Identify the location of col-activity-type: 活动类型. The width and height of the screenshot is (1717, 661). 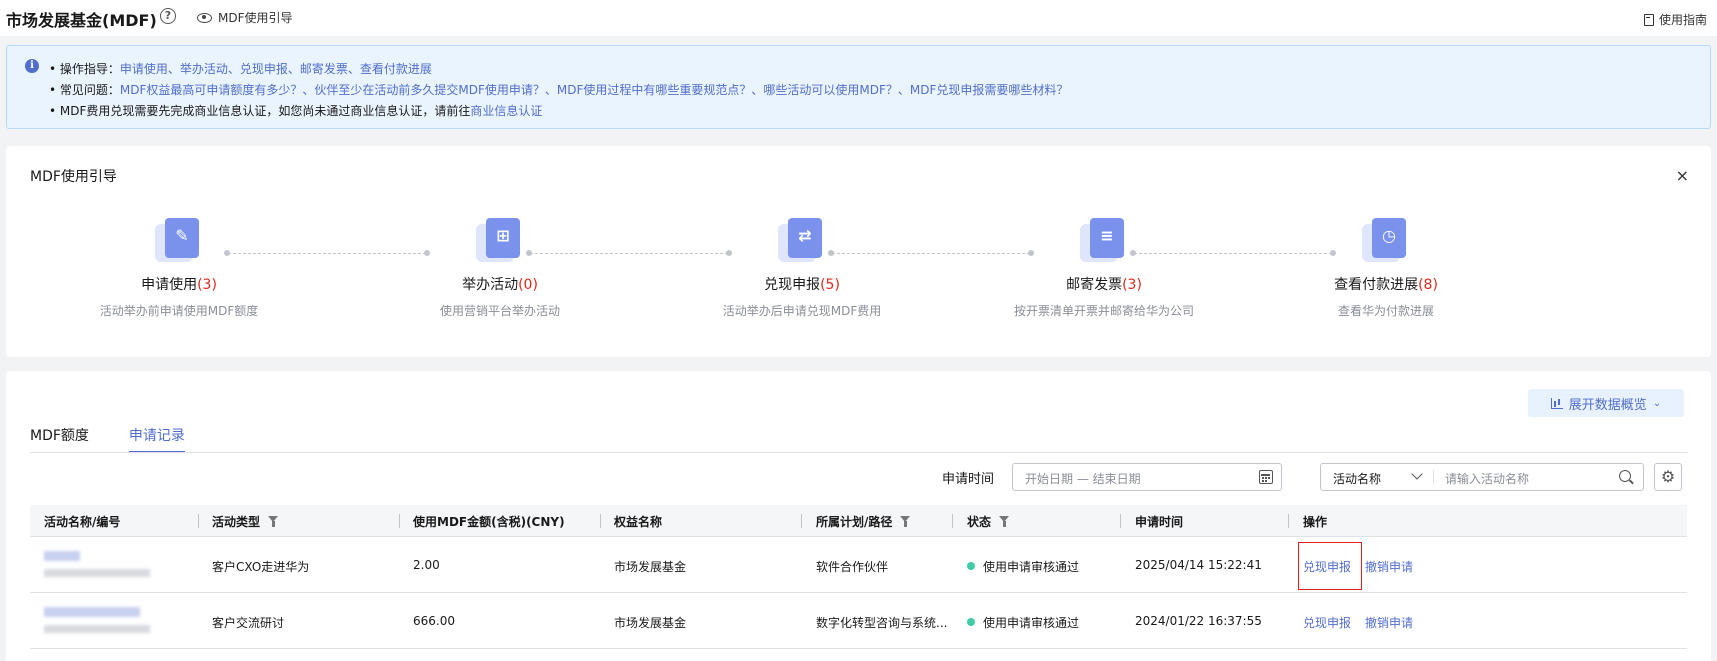
(245, 521).